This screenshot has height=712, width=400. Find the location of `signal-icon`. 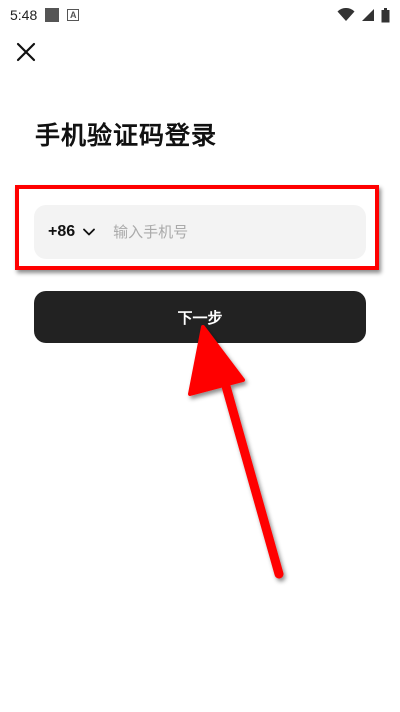

signal-icon is located at coordinates (368, 15).